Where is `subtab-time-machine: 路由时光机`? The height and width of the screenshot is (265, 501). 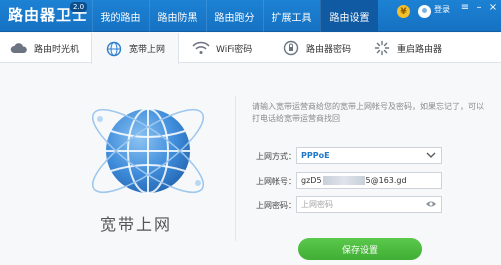
subtab-time-machine: 路由时光机 is located at coordinates (44, 48).